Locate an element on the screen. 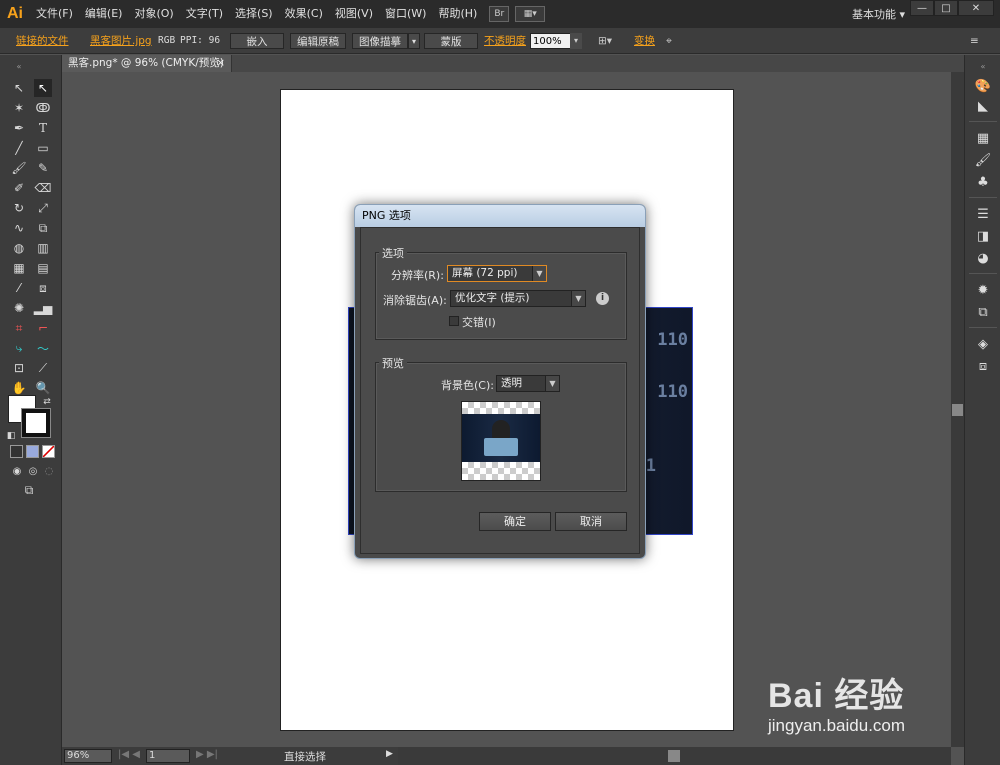 This screenshot has height=765, width=1000. maximize-button: □ is located at coordinates (946, 8).